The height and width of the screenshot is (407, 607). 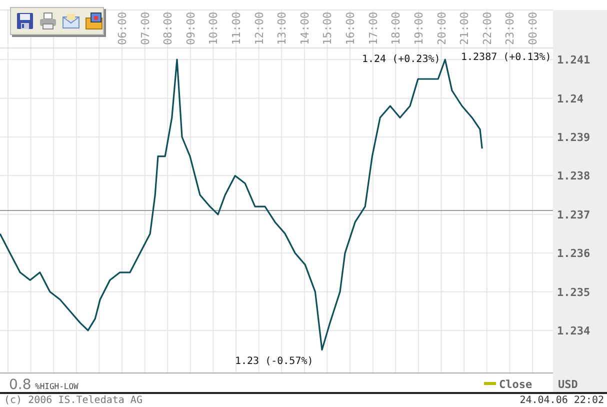 I want to click on time-label: 06:00, so click(x=122, y=28).